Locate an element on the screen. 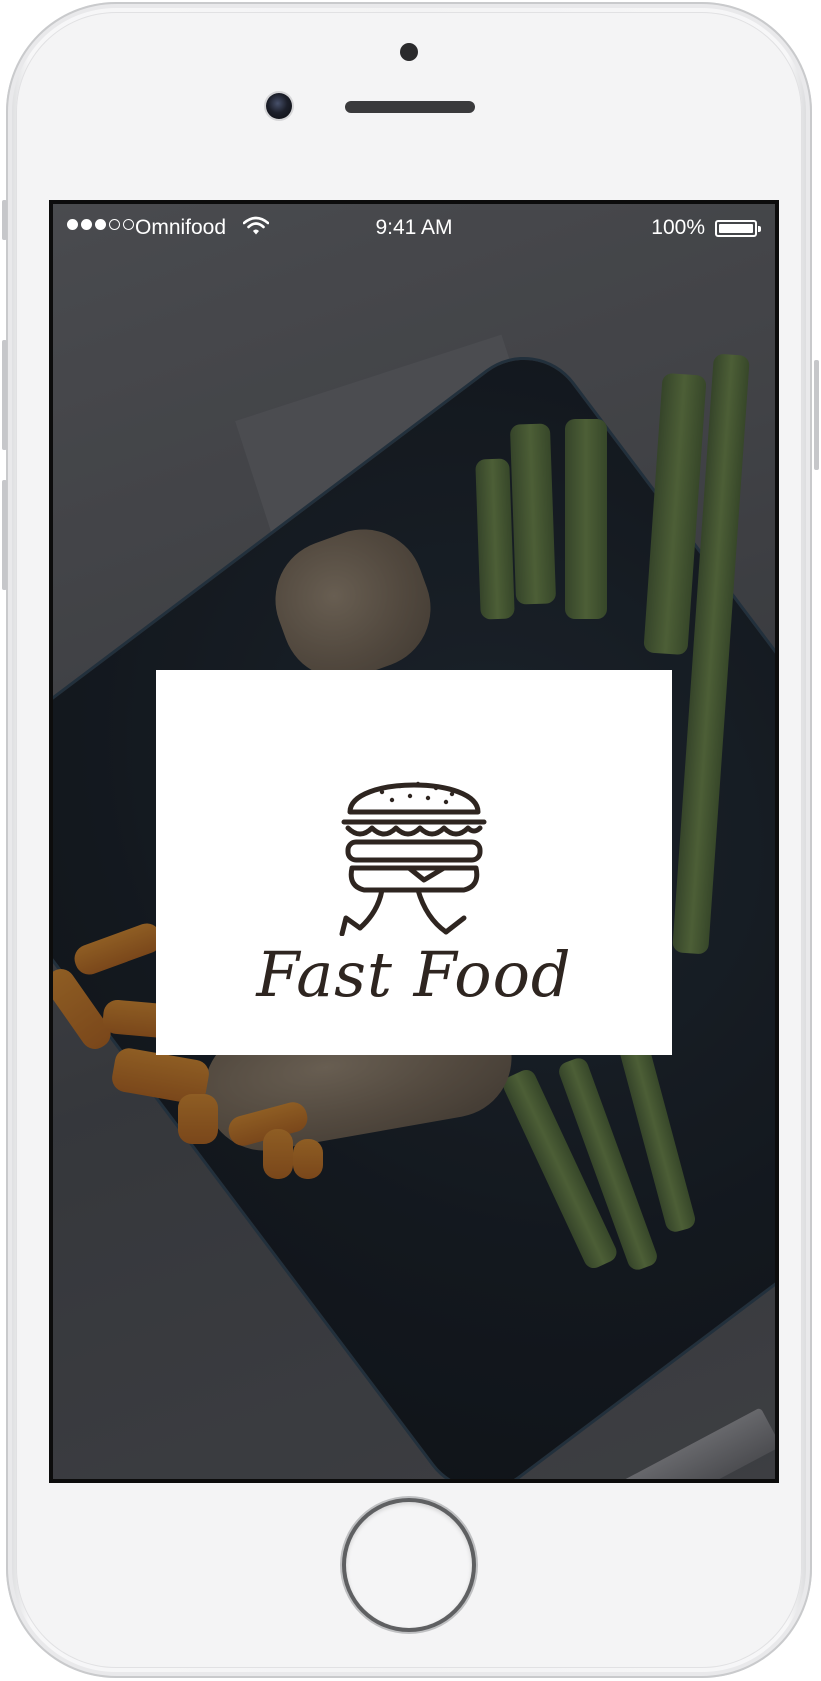  brand-name: Fast Food is located at coordinates (414, 974).